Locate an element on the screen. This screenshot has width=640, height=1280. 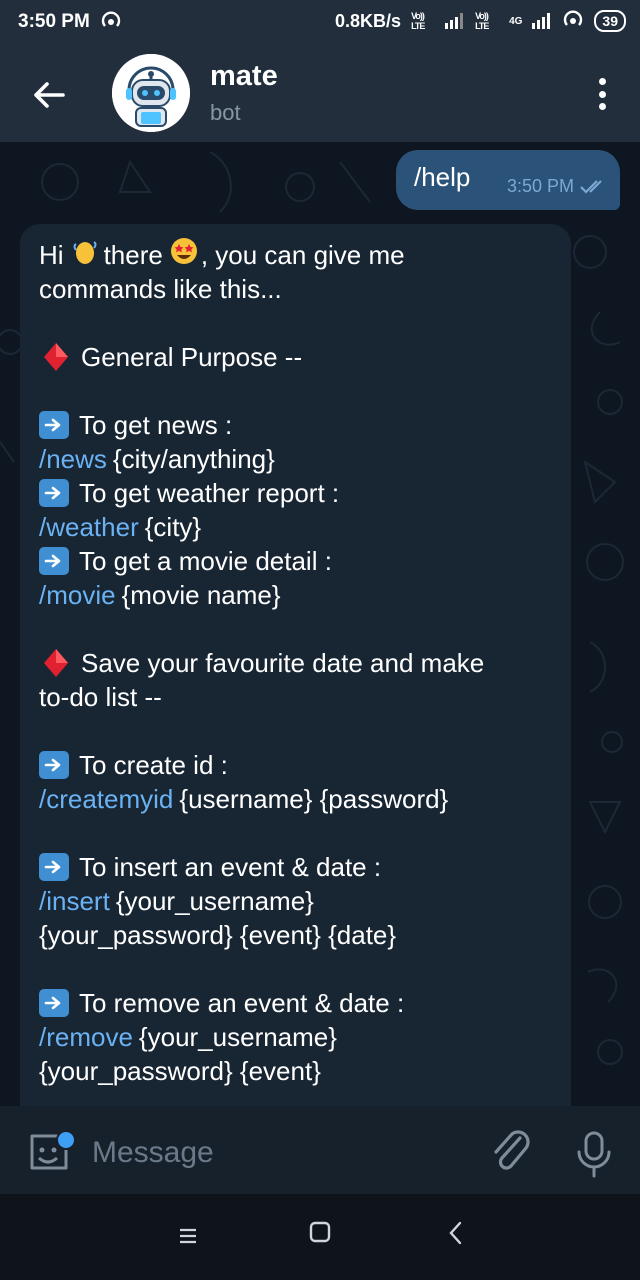
message-meta: 3:50 PM is located at coordinates (556, 186).